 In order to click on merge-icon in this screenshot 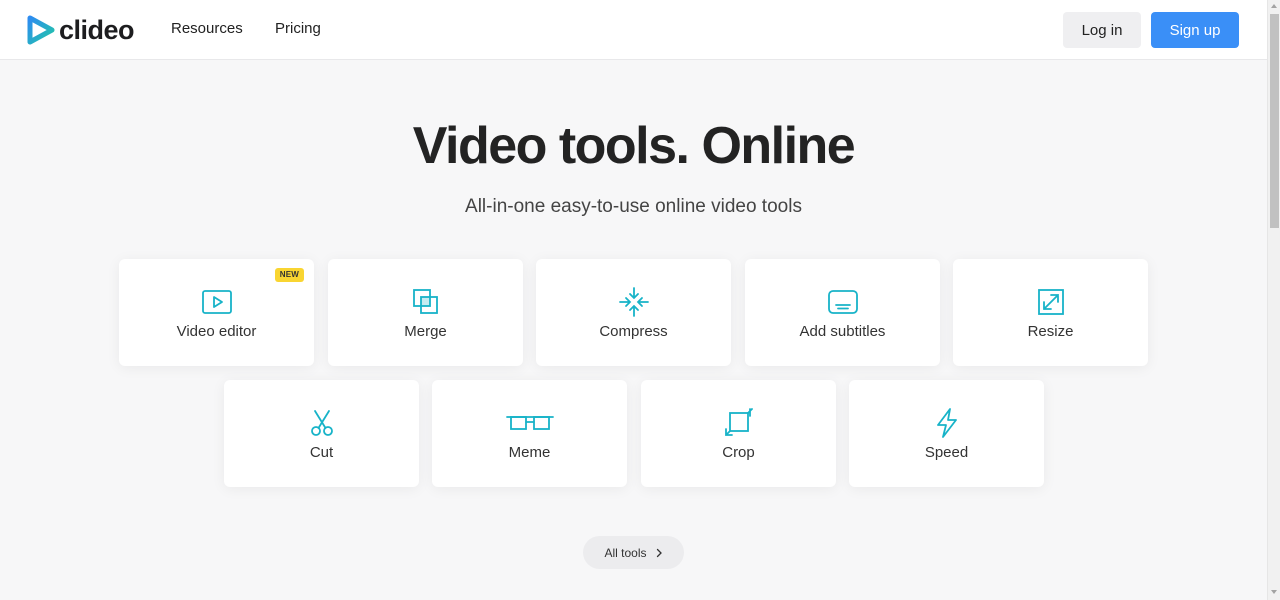, I will do `click(426, 302)`.